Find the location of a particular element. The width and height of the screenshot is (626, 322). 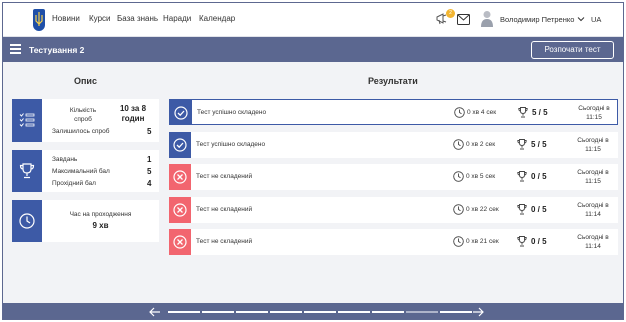

checklist-icon is located at coordinates (27, 120).